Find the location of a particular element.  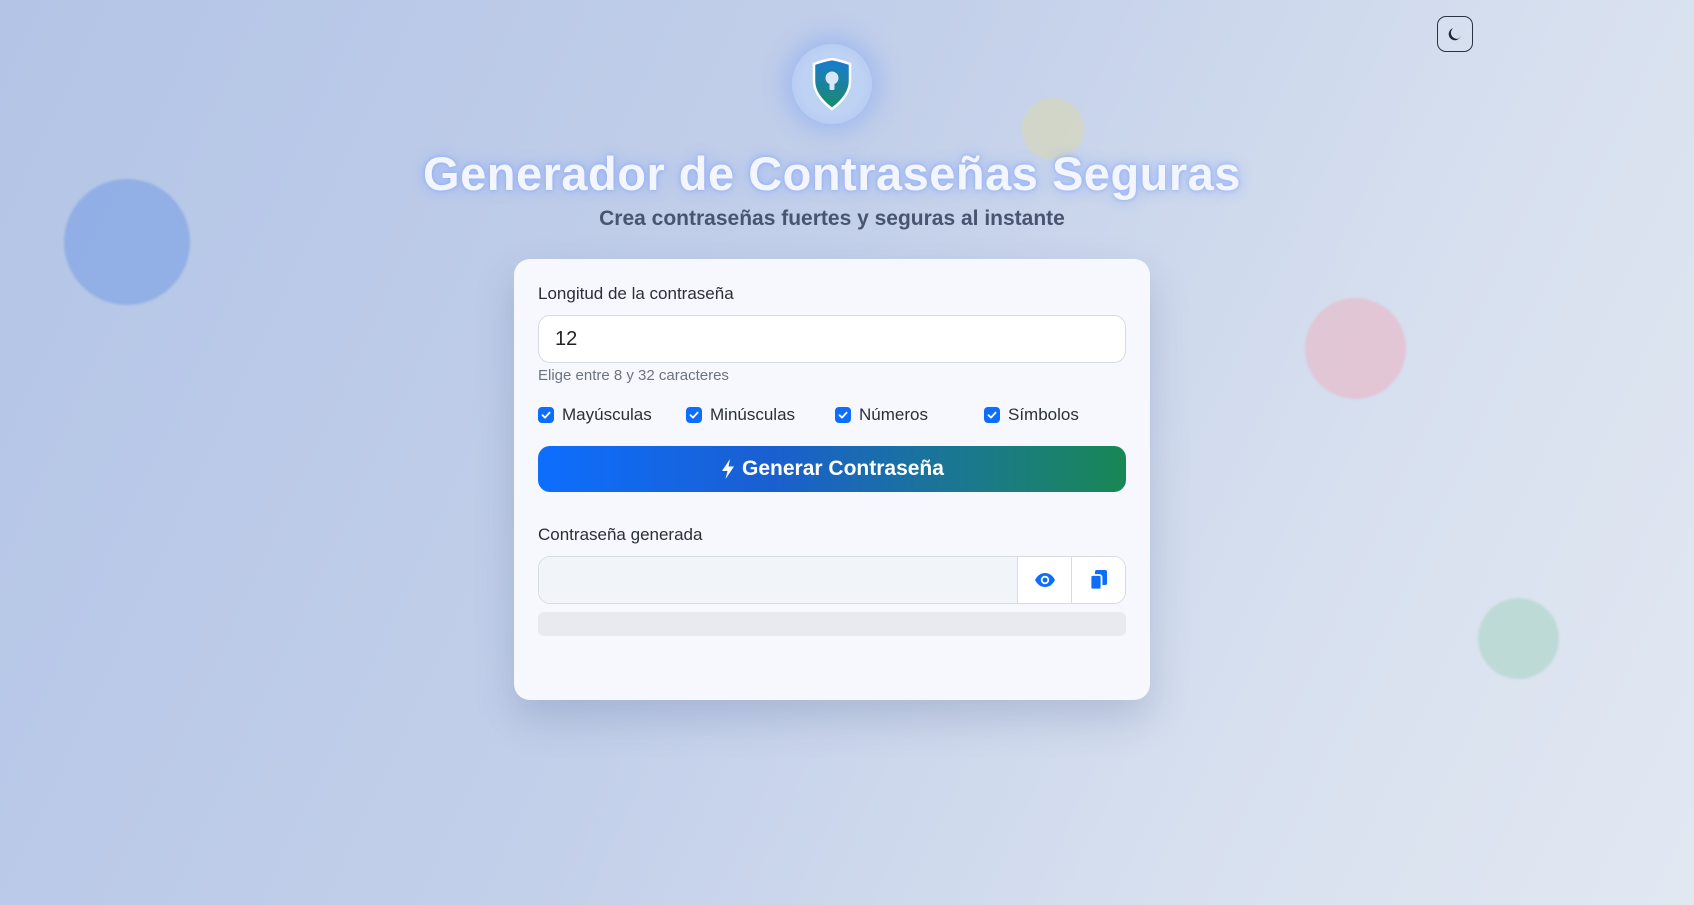

toggle-visibility-button is located at coordinates (1044, 580).